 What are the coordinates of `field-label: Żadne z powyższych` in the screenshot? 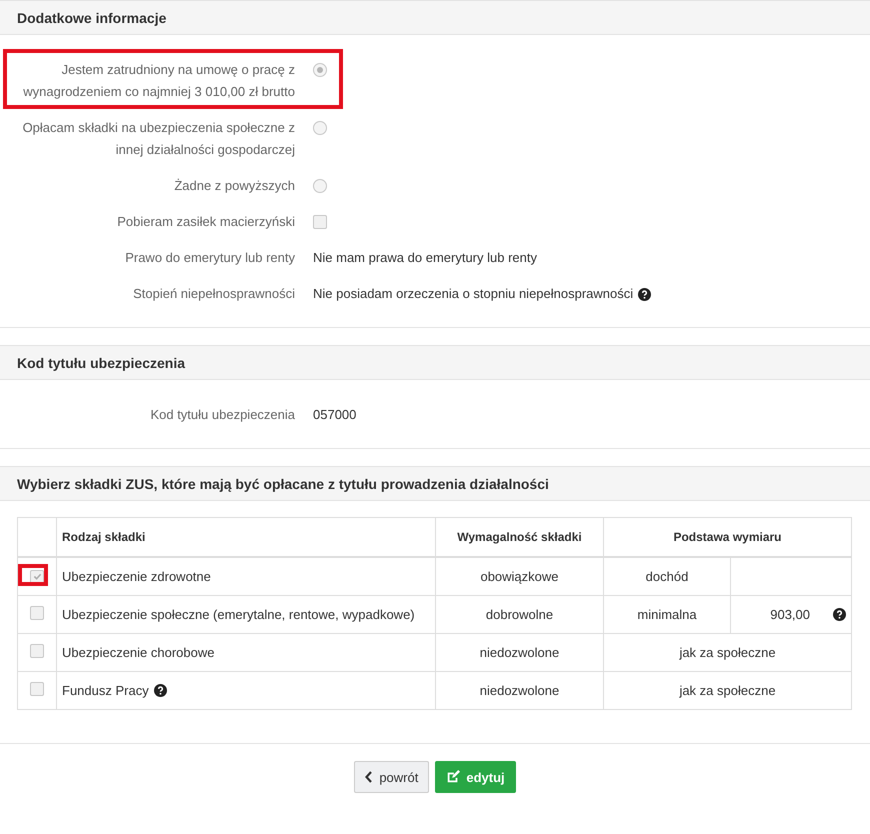 It's located at (234, 186).